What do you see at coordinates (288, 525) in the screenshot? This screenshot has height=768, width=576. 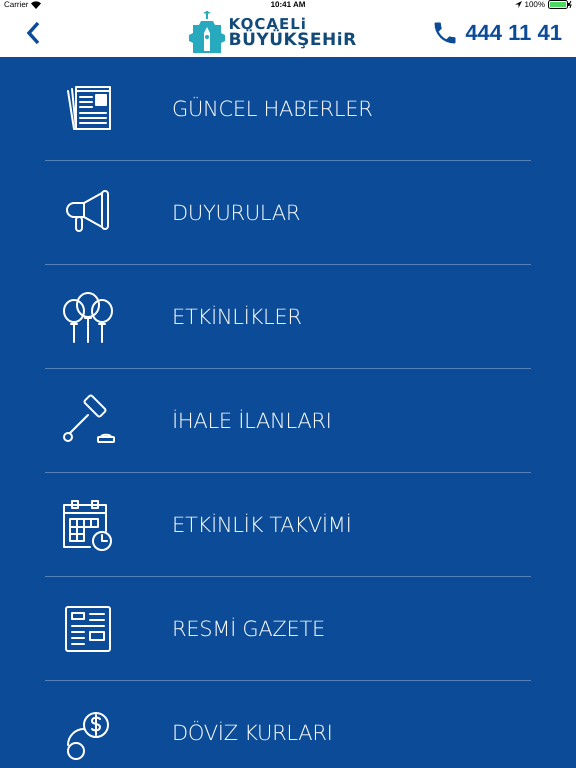 I see `menu-item: ETKİNLİK TAKVİMİ` at bounding box center [288, 525].